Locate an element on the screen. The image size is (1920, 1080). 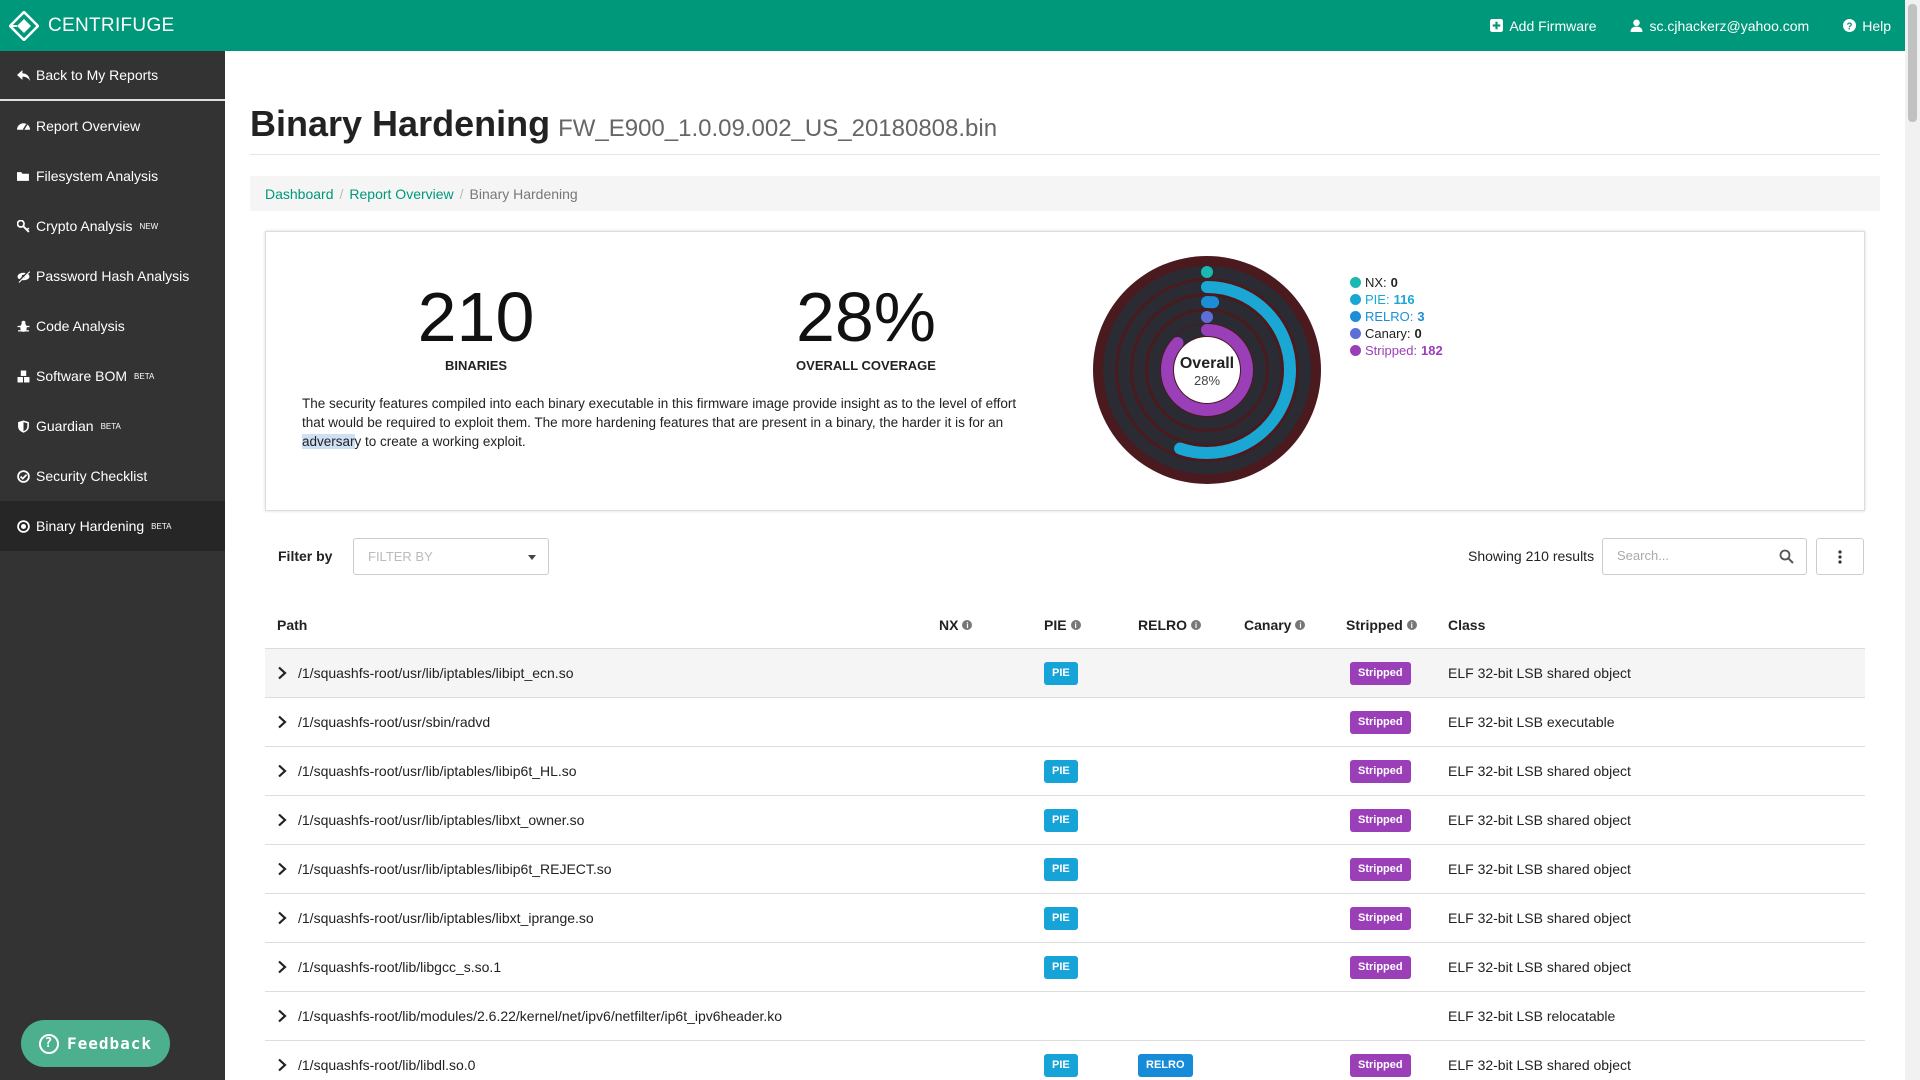
brand-name: CENTRIFUGE is located at coordinates (111, 25).